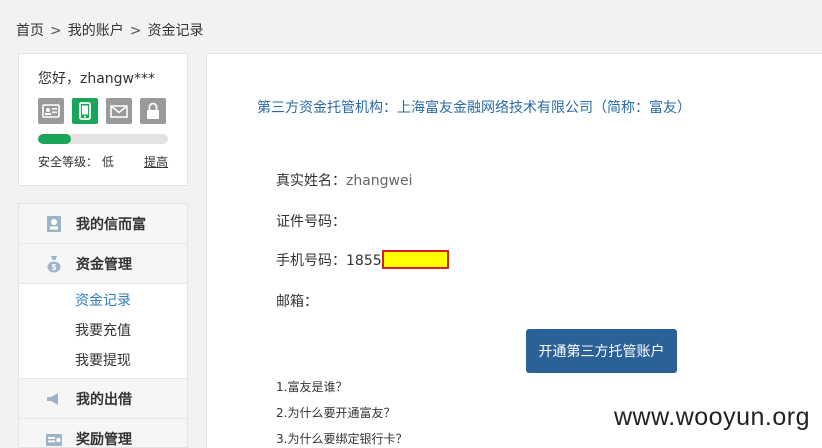 The height and width of the screenshot is (448, 822). What do you see at coordinates (51, 111) in the screenshot?
I see `id-card-icon` at bounding box center [51, 111].